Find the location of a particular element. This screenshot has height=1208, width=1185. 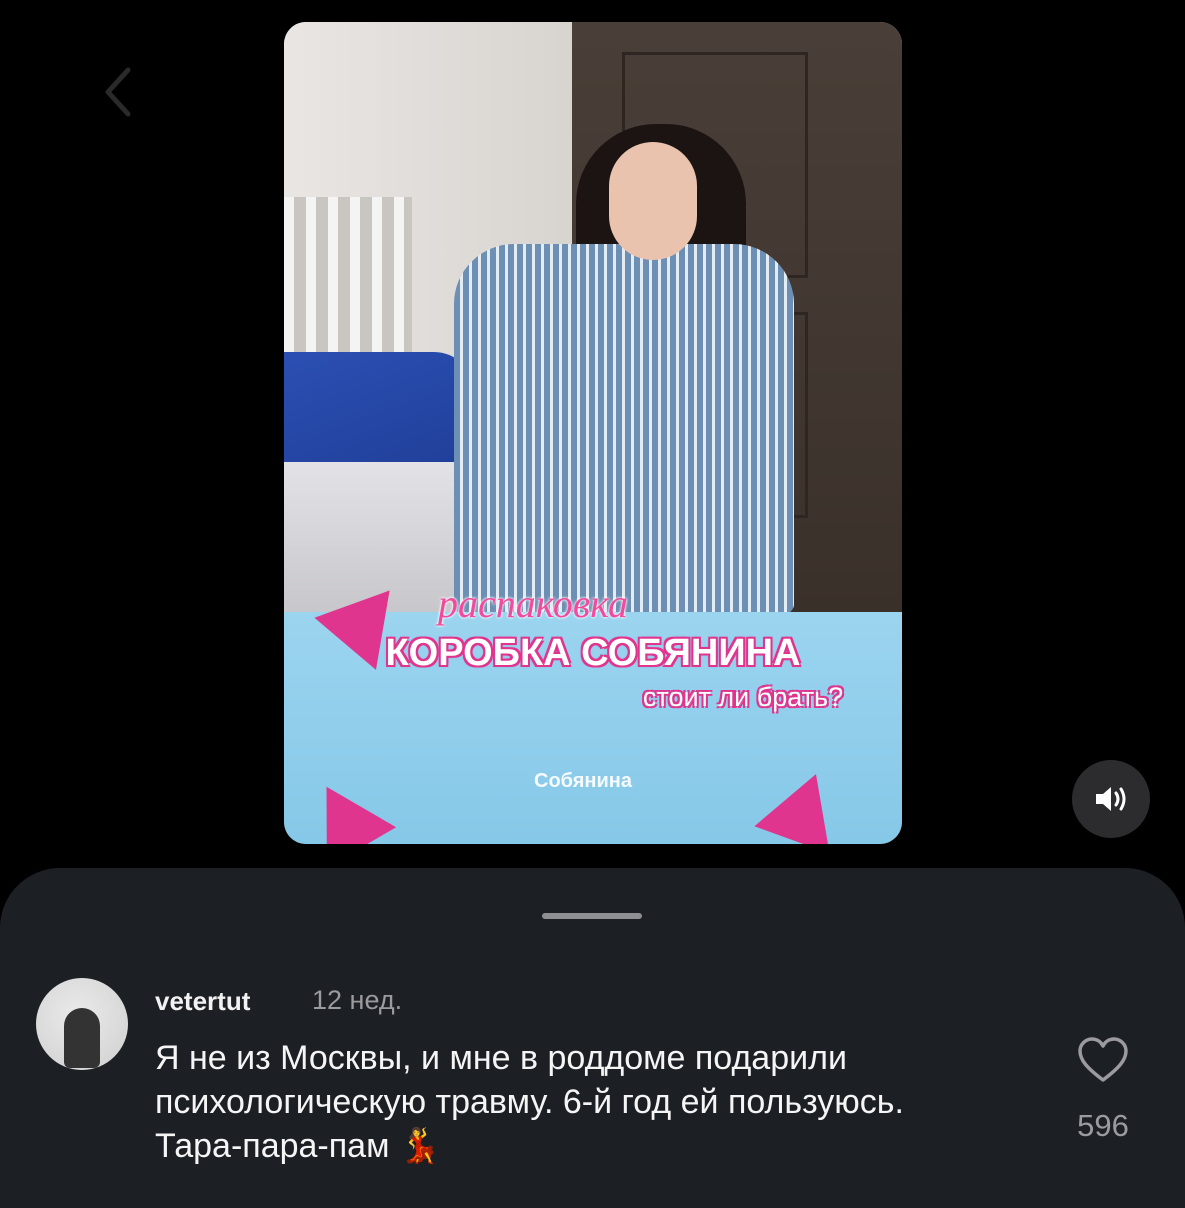

comment-time: 12 нед. is located at coordinates (357, 1000).